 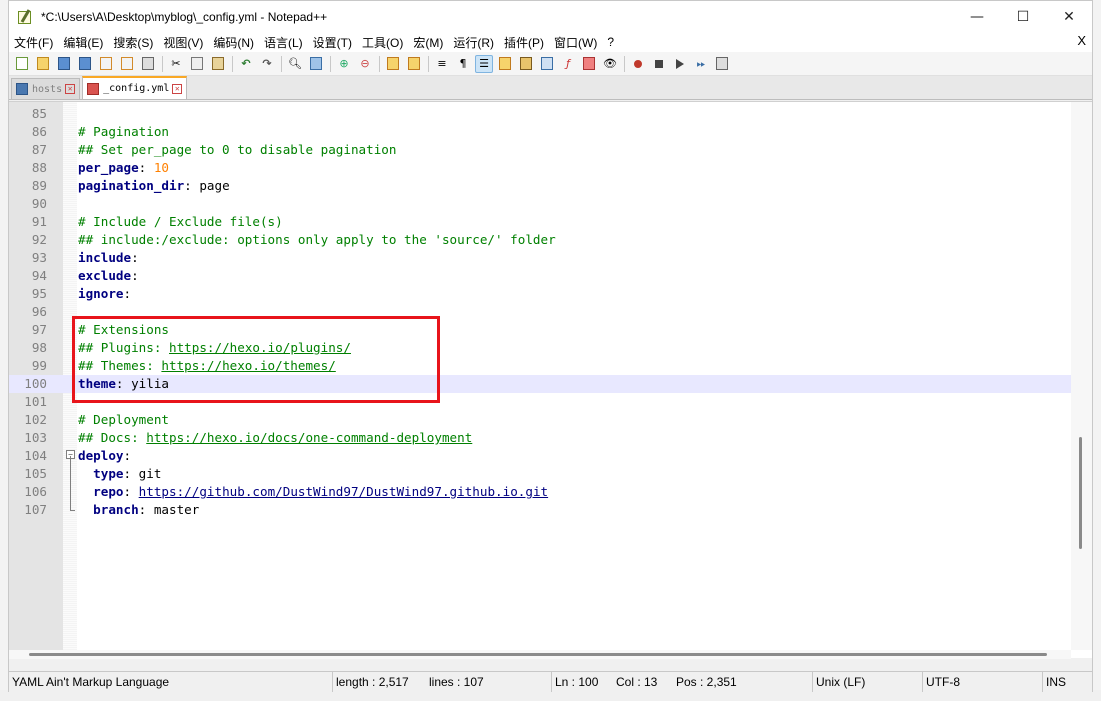 What do you see at coordinates (85, 64) in the screenshot?
I see `save-all-icon` at bounding box center [85, 64].